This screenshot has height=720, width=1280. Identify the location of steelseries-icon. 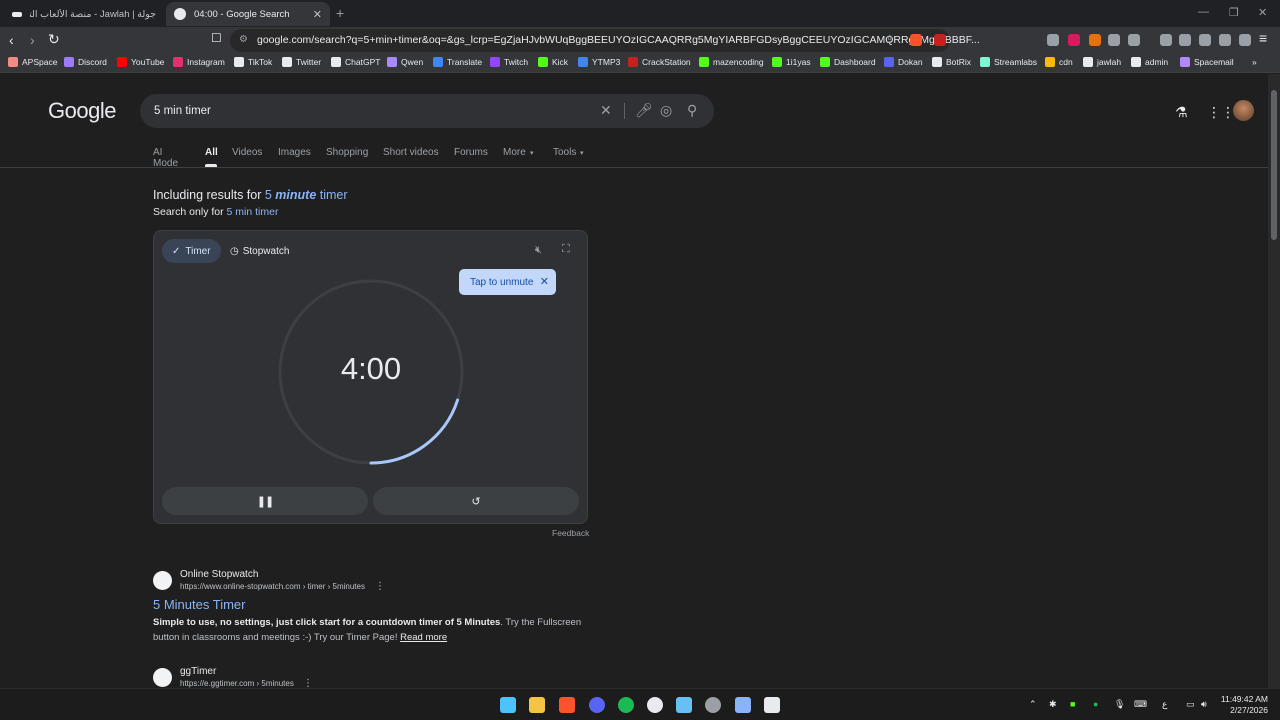
(655, 705).